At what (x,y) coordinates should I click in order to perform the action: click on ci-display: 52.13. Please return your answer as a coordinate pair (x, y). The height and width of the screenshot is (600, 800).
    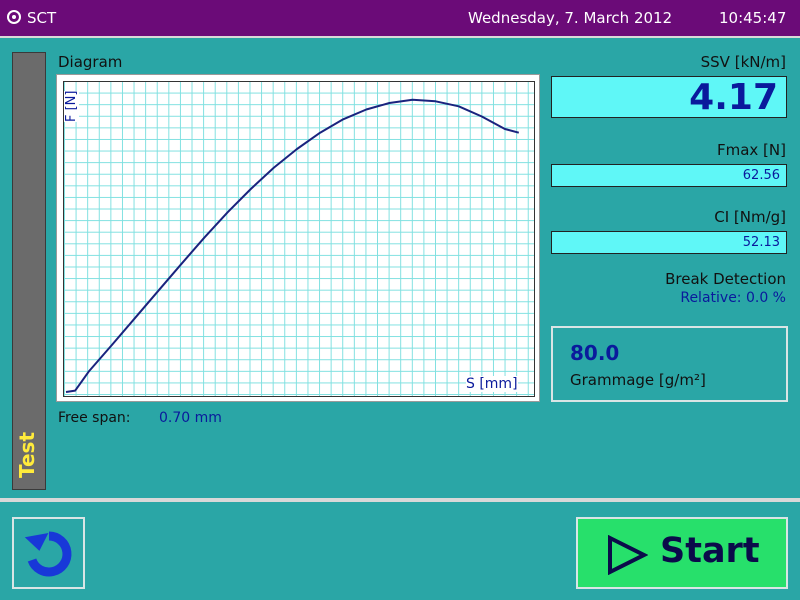
    Looking at the image, I should click on (669, 242).